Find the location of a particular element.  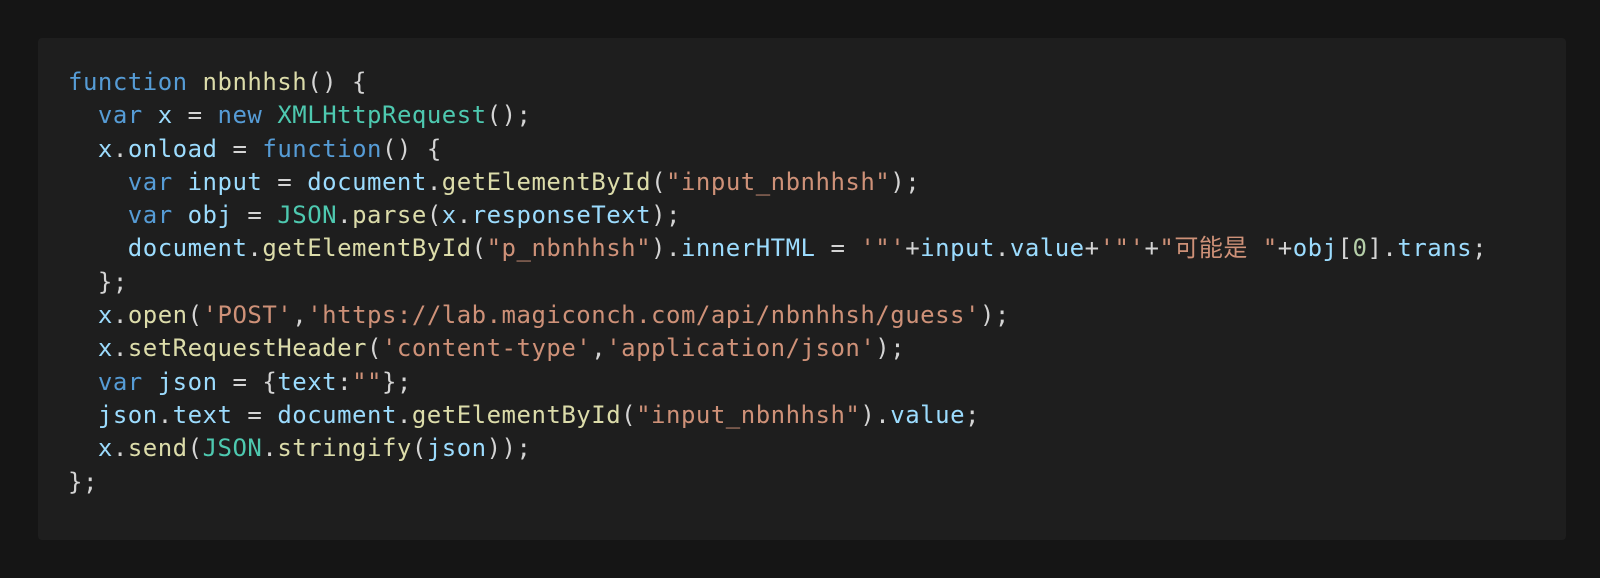

code-line: x.onload = function() { is located at coordinates (777, 149).